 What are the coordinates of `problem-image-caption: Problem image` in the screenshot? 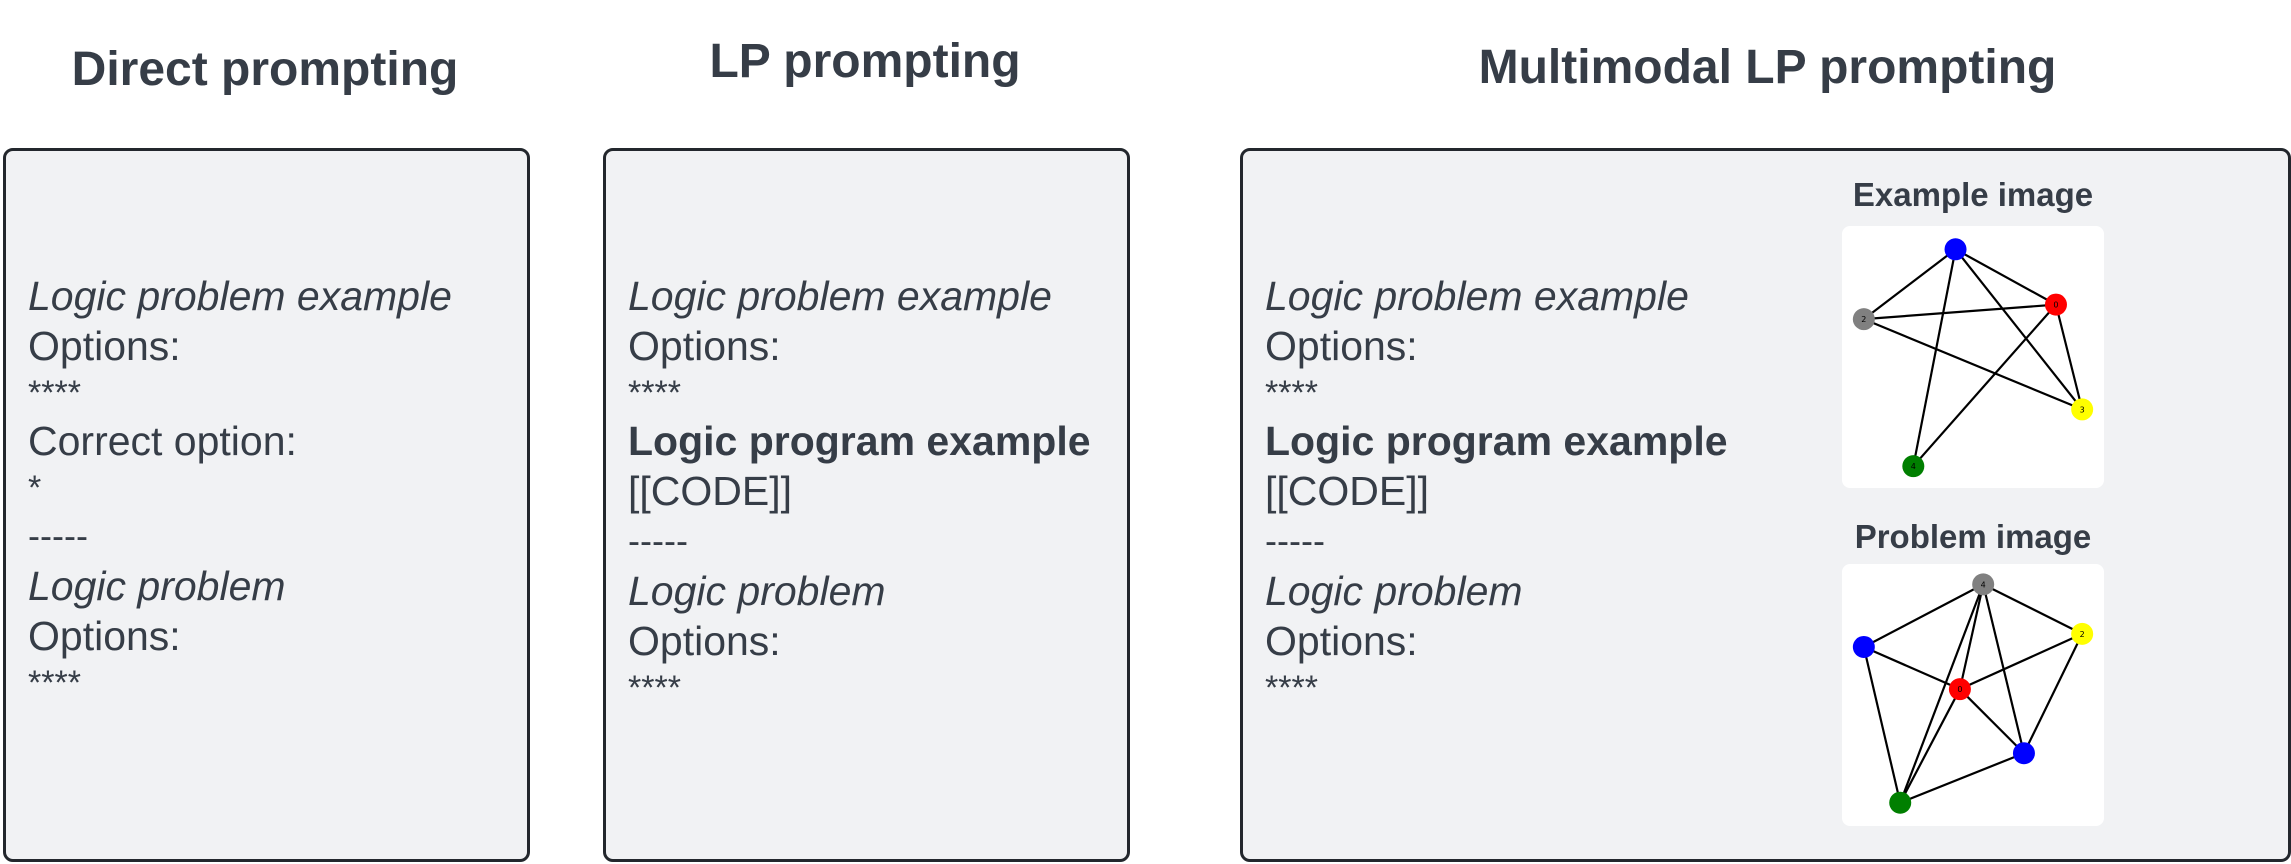 It's located at (1973, 536).